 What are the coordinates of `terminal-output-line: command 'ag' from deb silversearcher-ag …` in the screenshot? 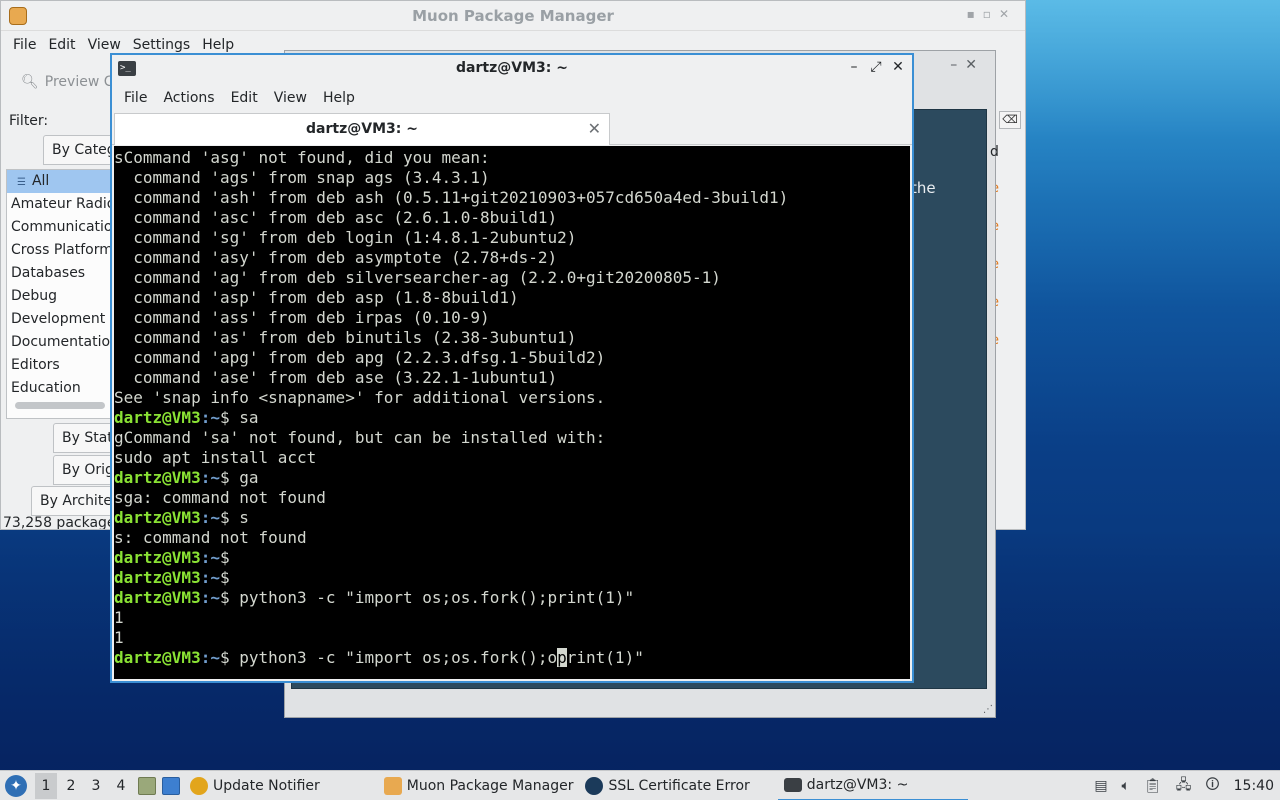 It's located at (417, 277).